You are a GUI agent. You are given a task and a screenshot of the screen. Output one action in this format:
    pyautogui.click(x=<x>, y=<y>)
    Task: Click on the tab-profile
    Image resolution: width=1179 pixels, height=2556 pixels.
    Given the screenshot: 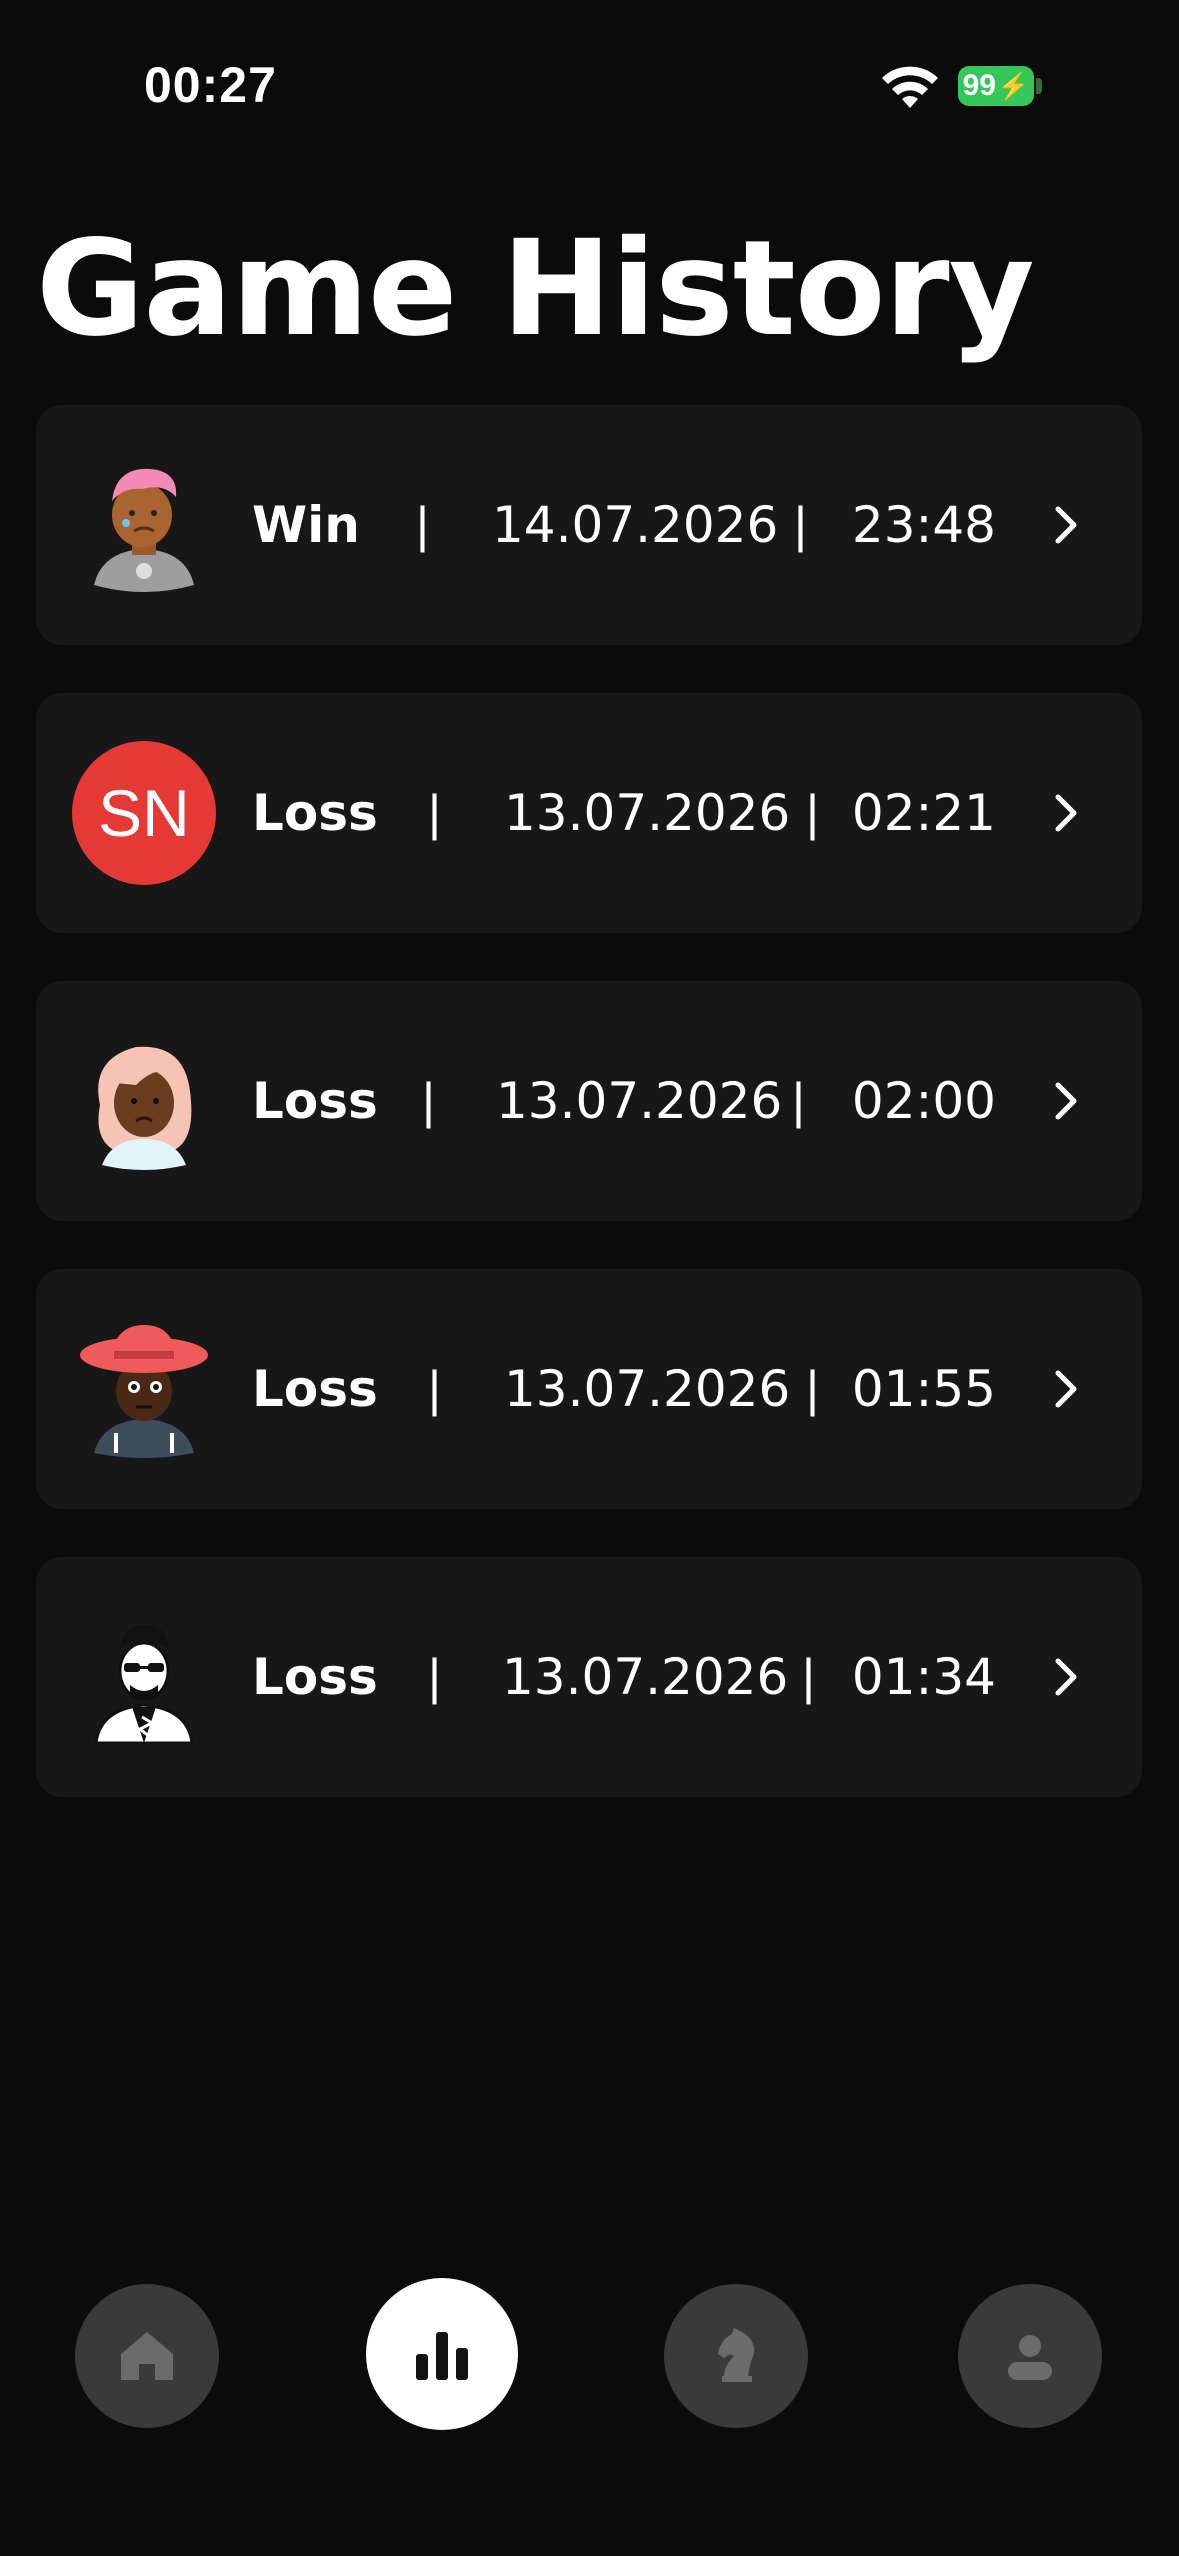 What is the action you would take?
    pyautogui.click(x=1030, y=2356)
    